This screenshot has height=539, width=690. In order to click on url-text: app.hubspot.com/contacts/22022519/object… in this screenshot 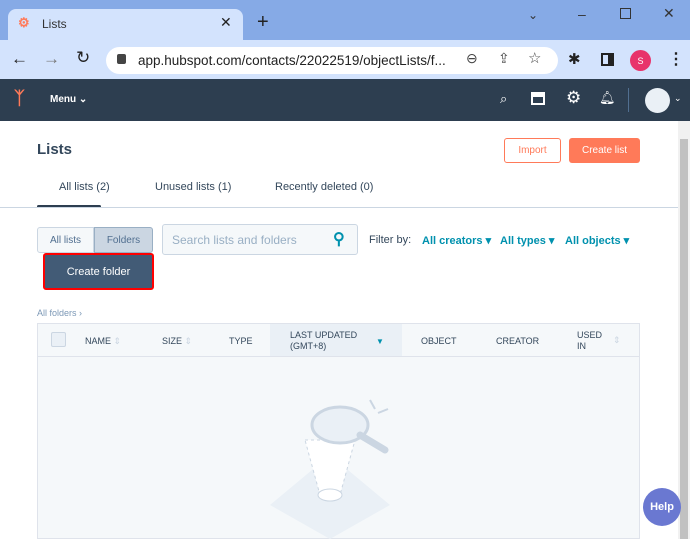, I will do `click(292, 60)`.